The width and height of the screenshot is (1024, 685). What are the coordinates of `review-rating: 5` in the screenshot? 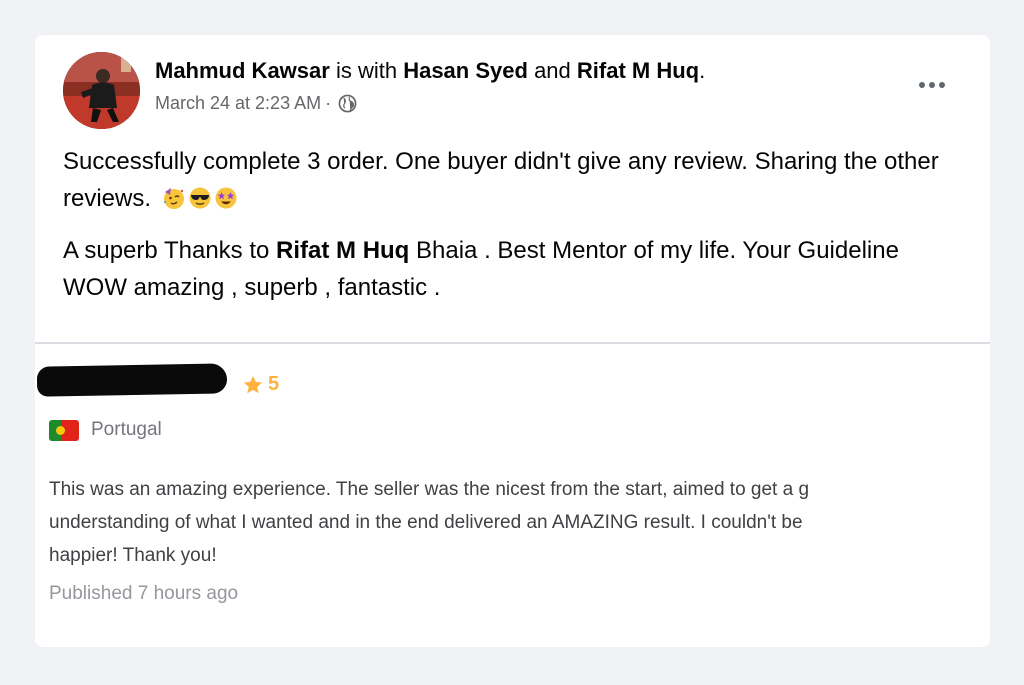 It's located at (260, 384).